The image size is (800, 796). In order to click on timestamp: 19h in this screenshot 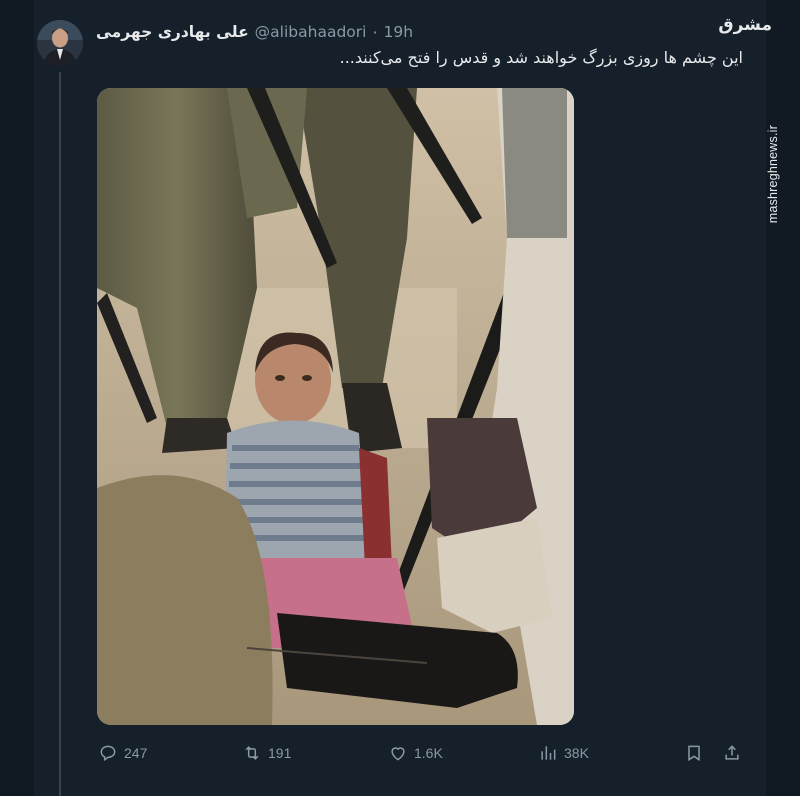, I will do `click(399, 32)`.